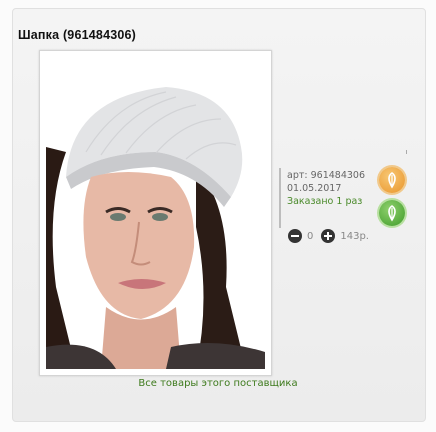 The image size is (436, 432). I want to click on minus-circle-icon, so click(295, 236).